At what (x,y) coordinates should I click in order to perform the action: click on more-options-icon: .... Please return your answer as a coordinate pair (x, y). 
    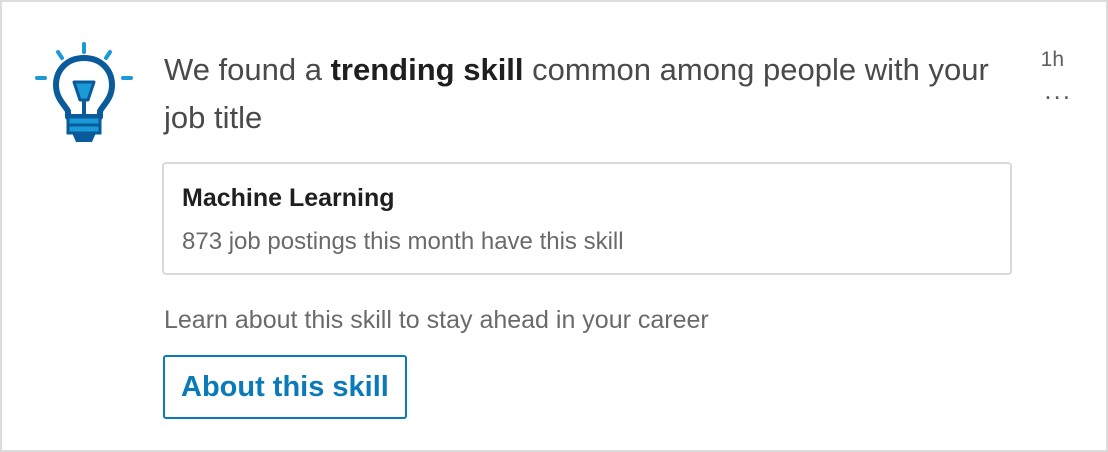
    Looking at the image, I should click on (1058, 90).